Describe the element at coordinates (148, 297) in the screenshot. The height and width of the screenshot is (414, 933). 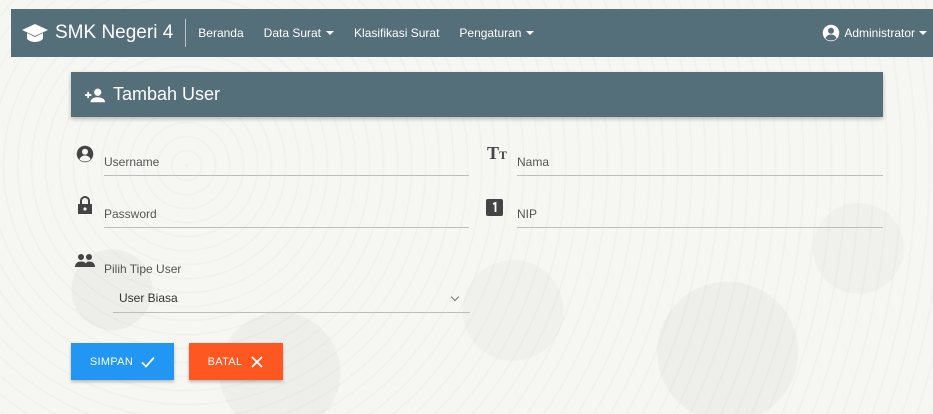
I see `tipe-user-selected-value: User Biasa` at that location.